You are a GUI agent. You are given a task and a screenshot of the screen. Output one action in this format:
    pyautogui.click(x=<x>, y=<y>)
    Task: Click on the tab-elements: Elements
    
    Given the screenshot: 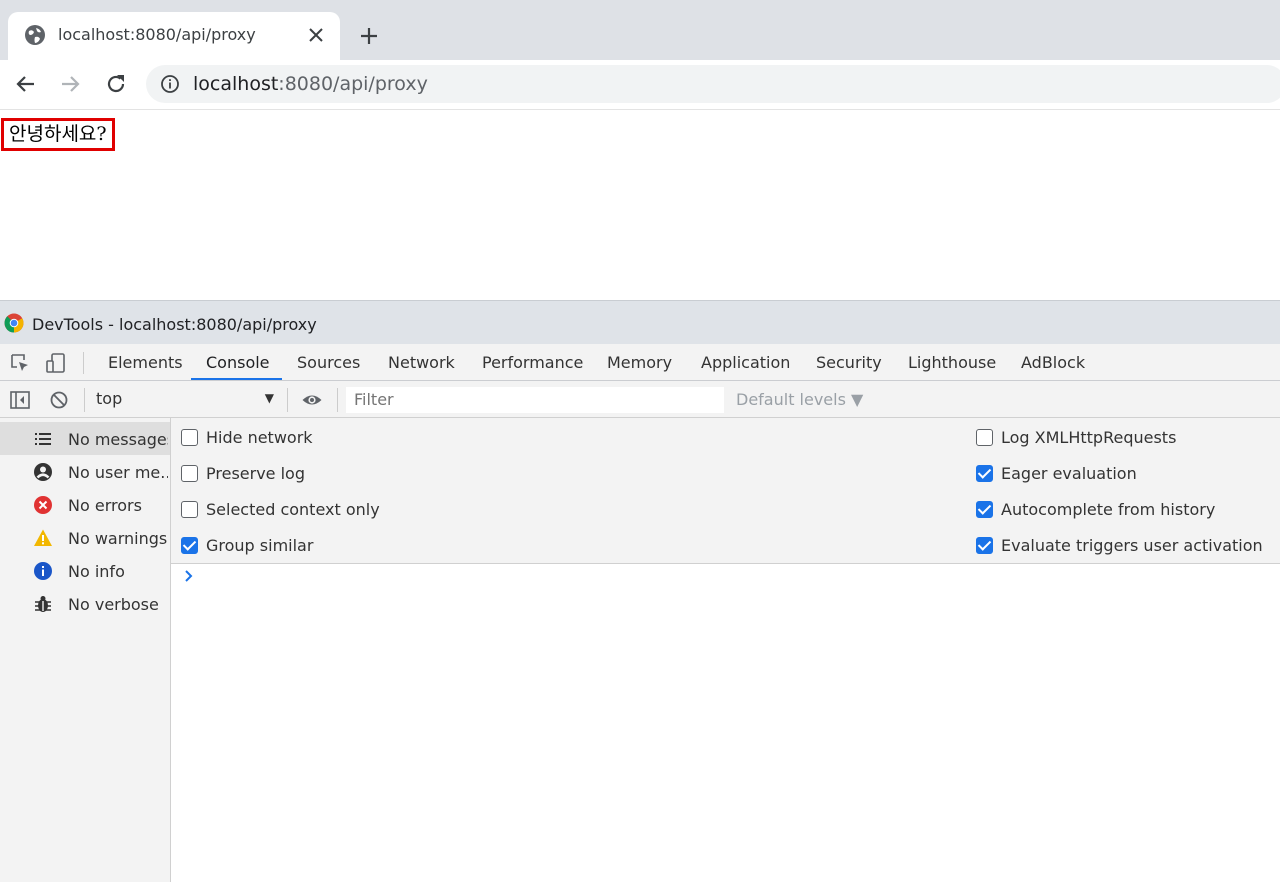 What is the action you would take?
    pyautogui.click(x=145, y=362)
    